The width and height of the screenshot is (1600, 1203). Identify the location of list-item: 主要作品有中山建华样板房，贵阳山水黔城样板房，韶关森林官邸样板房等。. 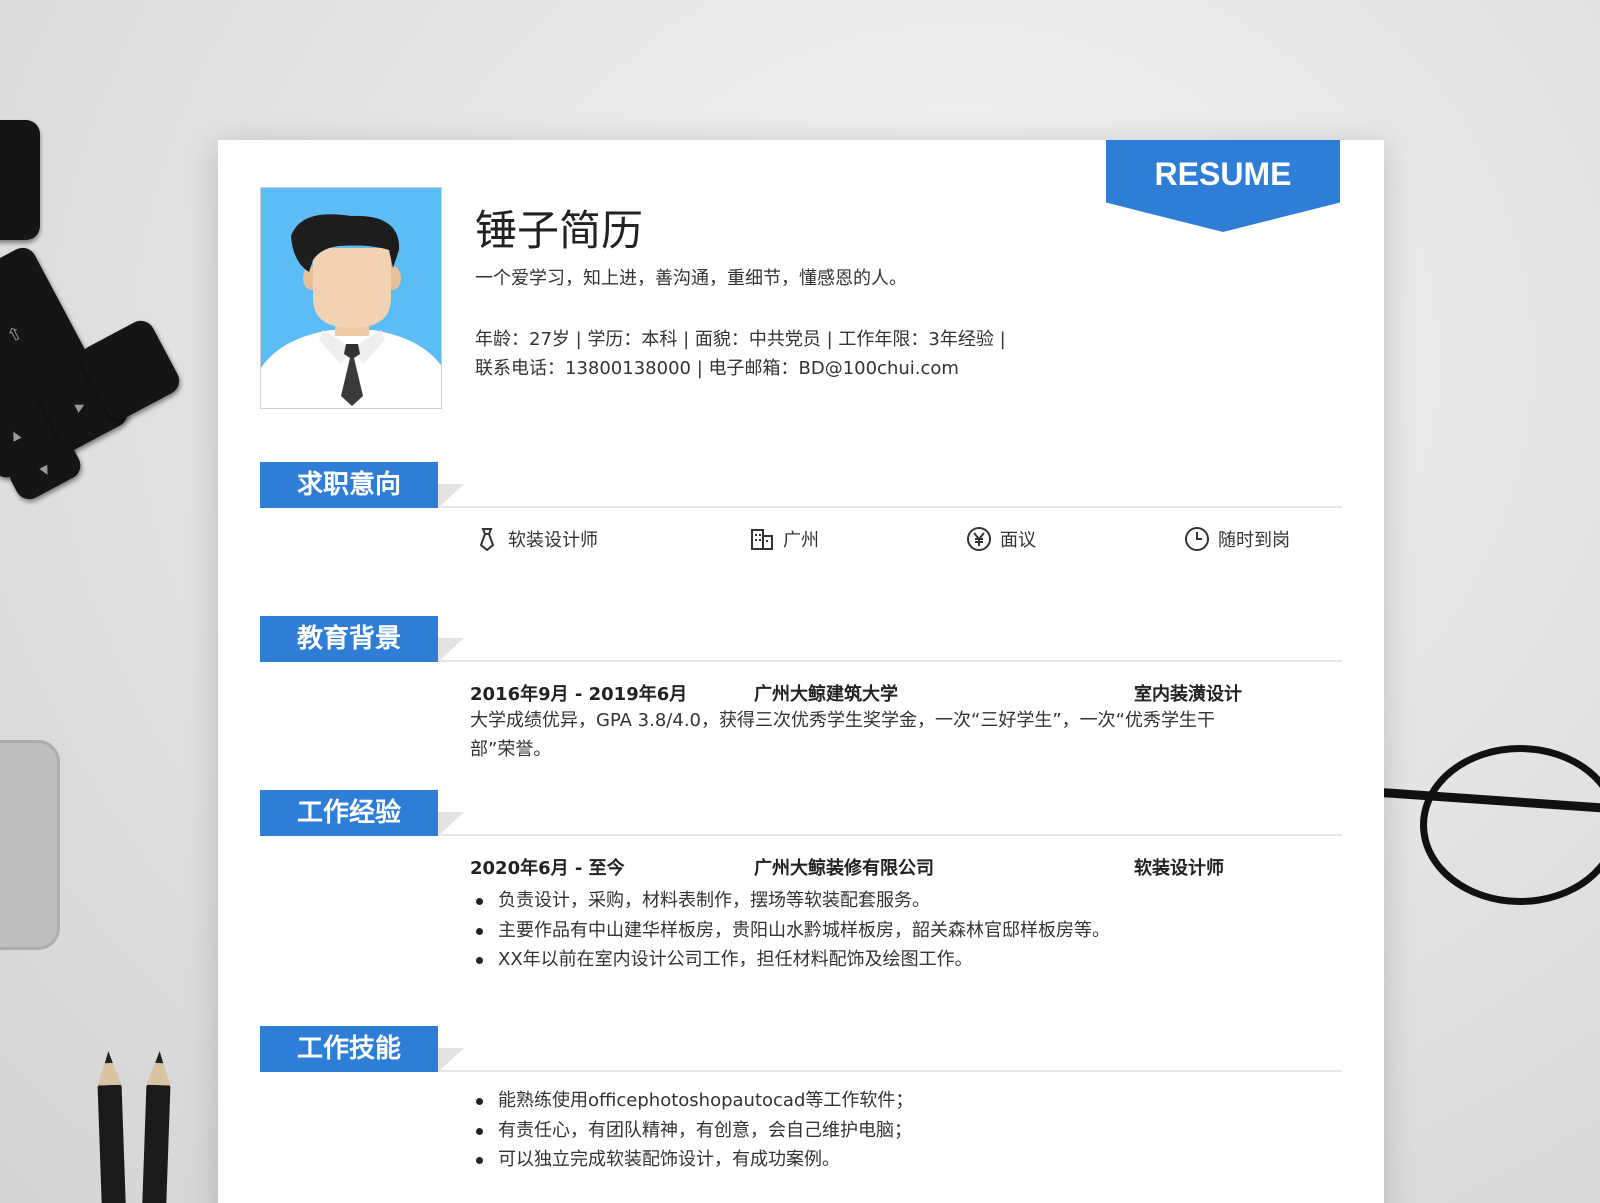
(900, 931).